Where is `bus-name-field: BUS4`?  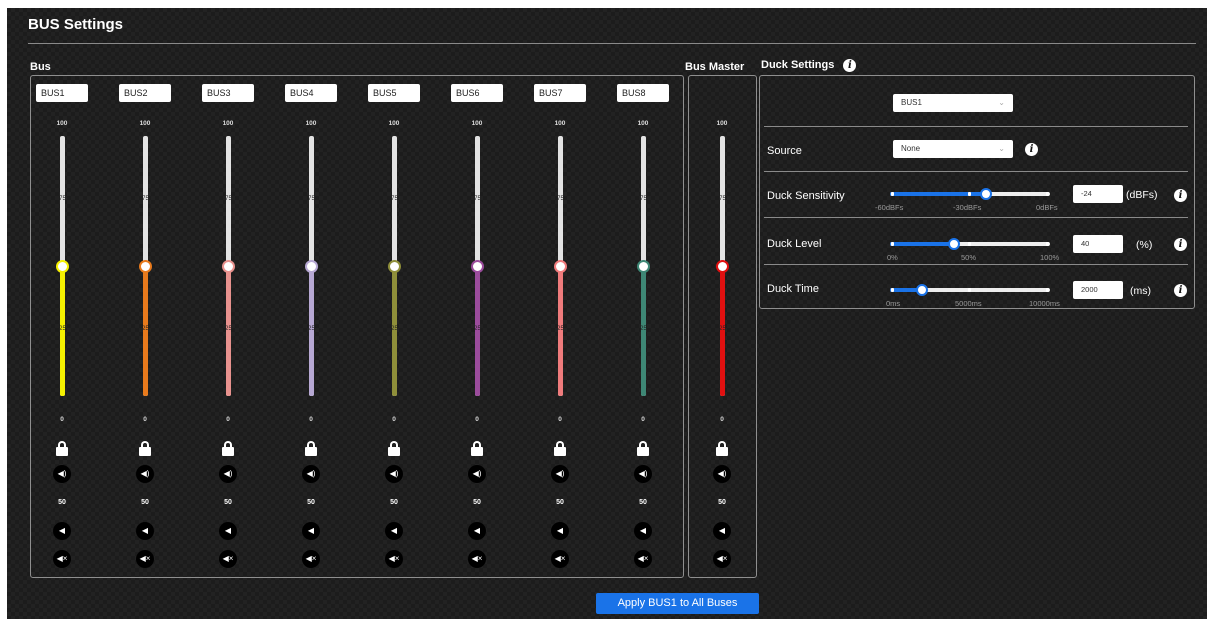
bus-name-field: BUS4 is located at coordinates (311, 93).